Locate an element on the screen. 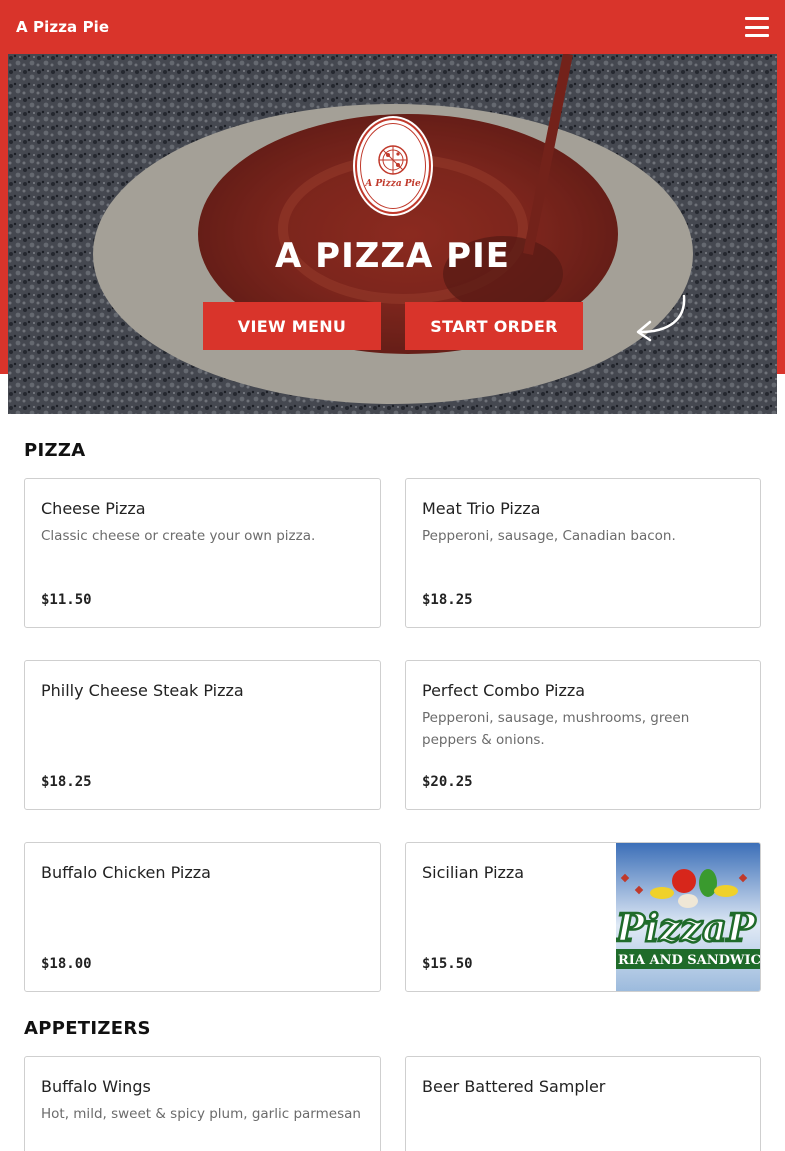 This screenshot has width=785, height=1151. menu-item-card: Philly Cheese Steak Pizza $18.25 is located at coordinates (202, 735).